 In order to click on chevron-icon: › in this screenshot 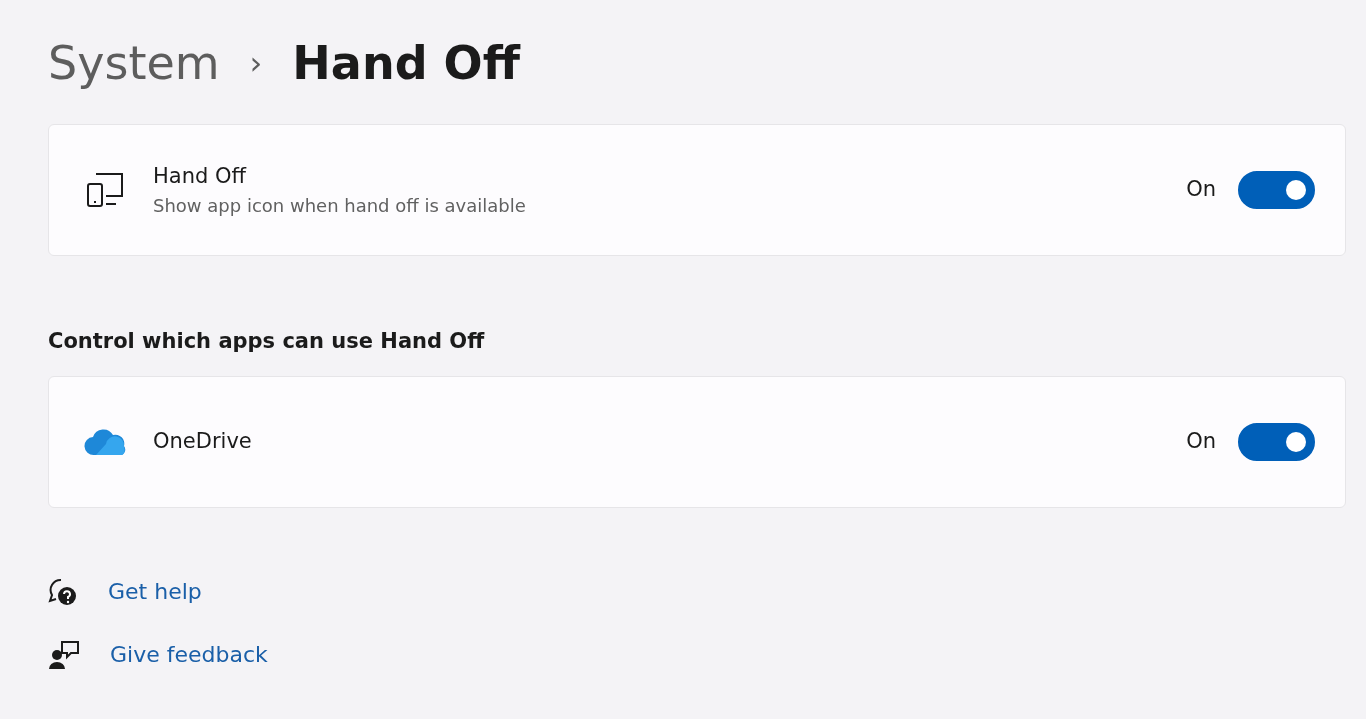, I will do `click(256, 63)`.